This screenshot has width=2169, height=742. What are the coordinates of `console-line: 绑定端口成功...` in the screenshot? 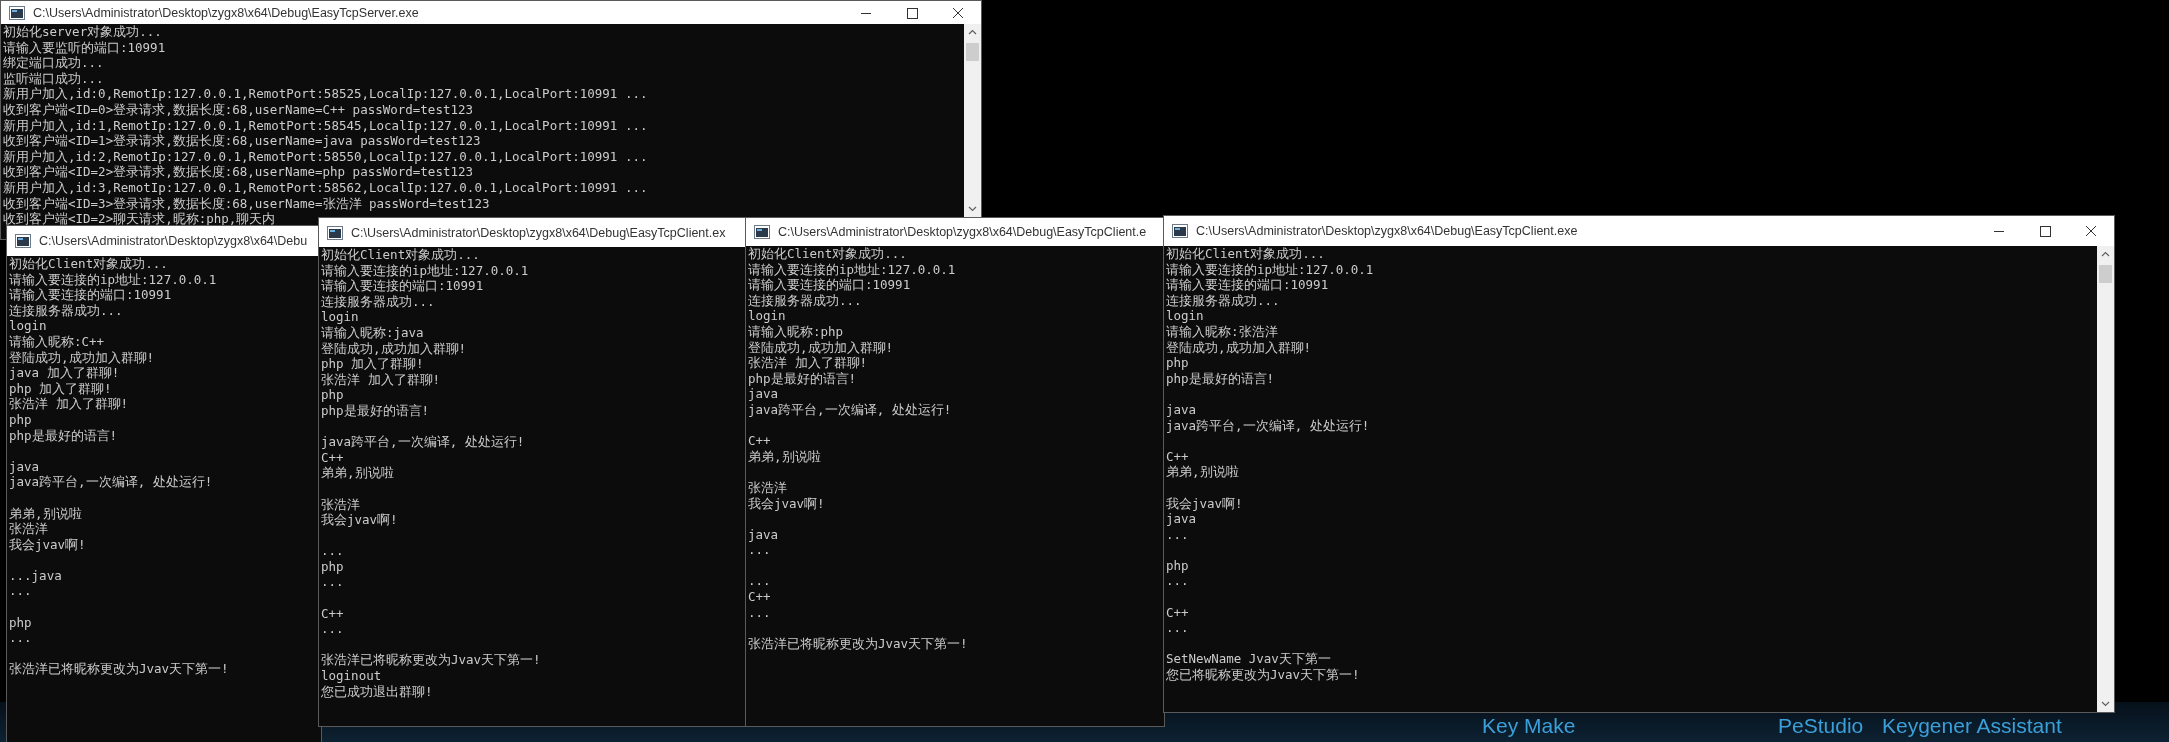 It's located at (54, 63).